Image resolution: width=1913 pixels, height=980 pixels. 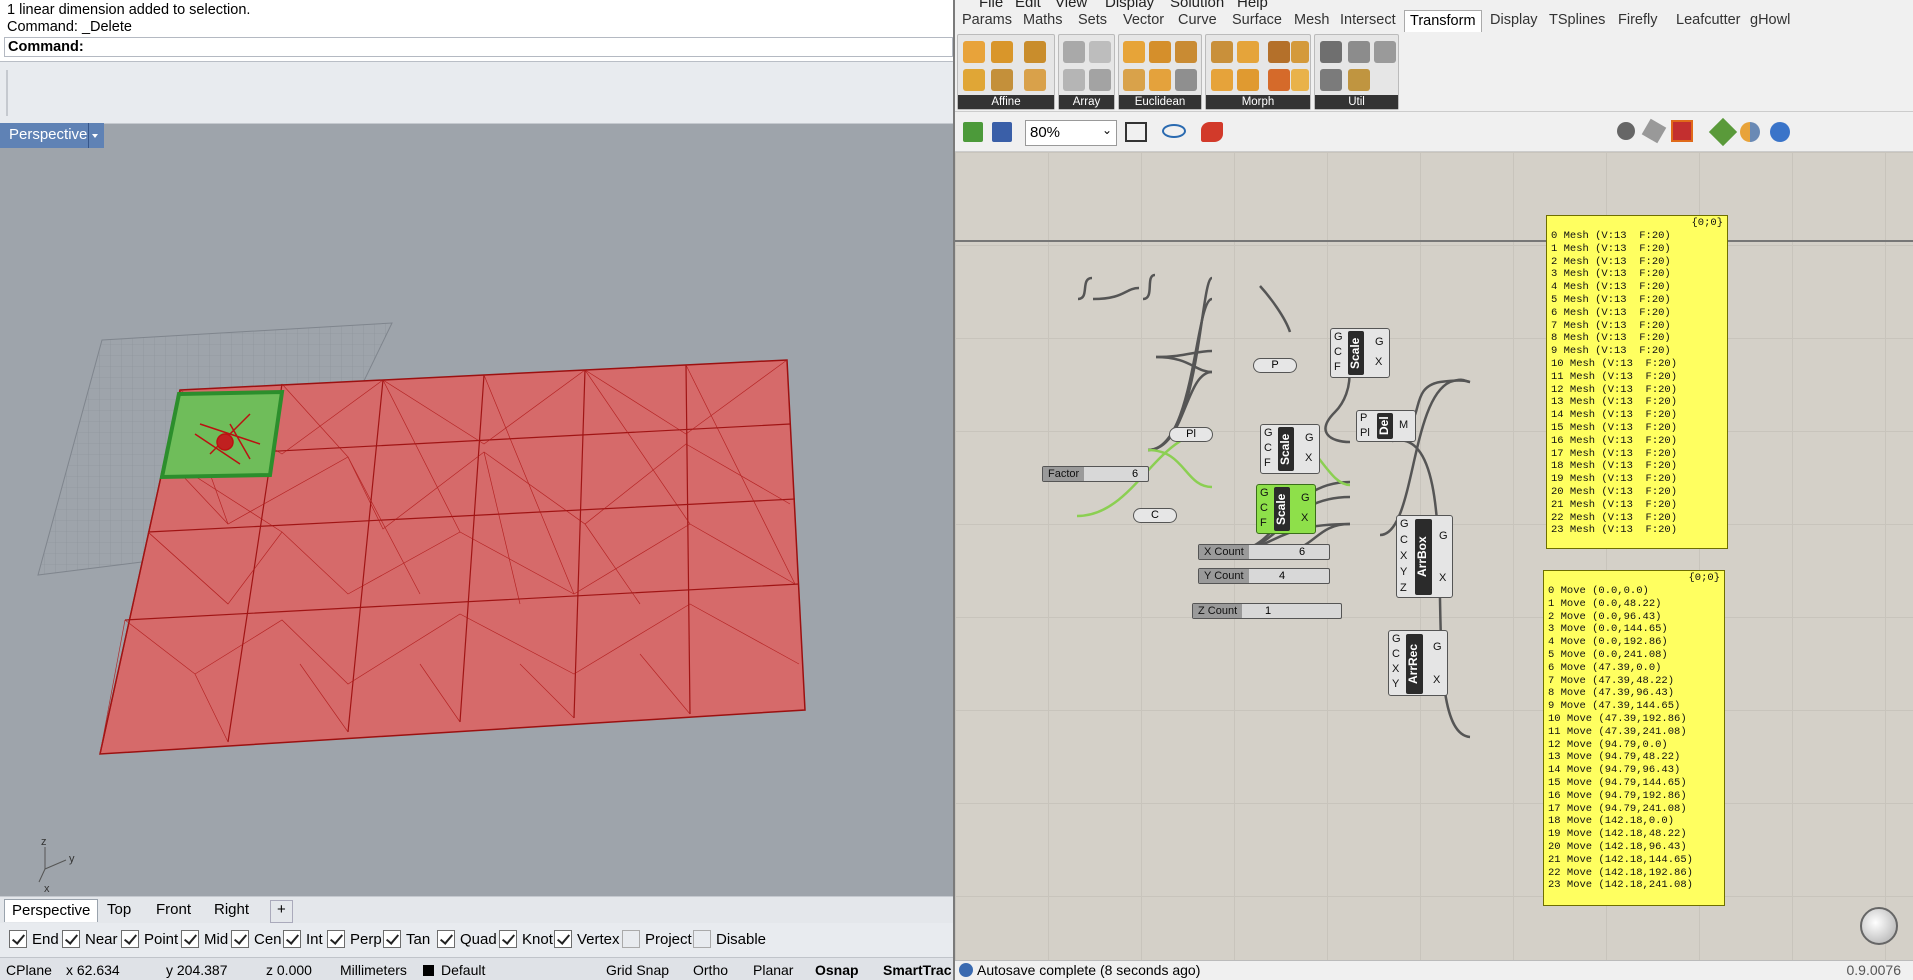 I want to click on zoom-select: 80% ⌄, so click(x=1071, y=133).